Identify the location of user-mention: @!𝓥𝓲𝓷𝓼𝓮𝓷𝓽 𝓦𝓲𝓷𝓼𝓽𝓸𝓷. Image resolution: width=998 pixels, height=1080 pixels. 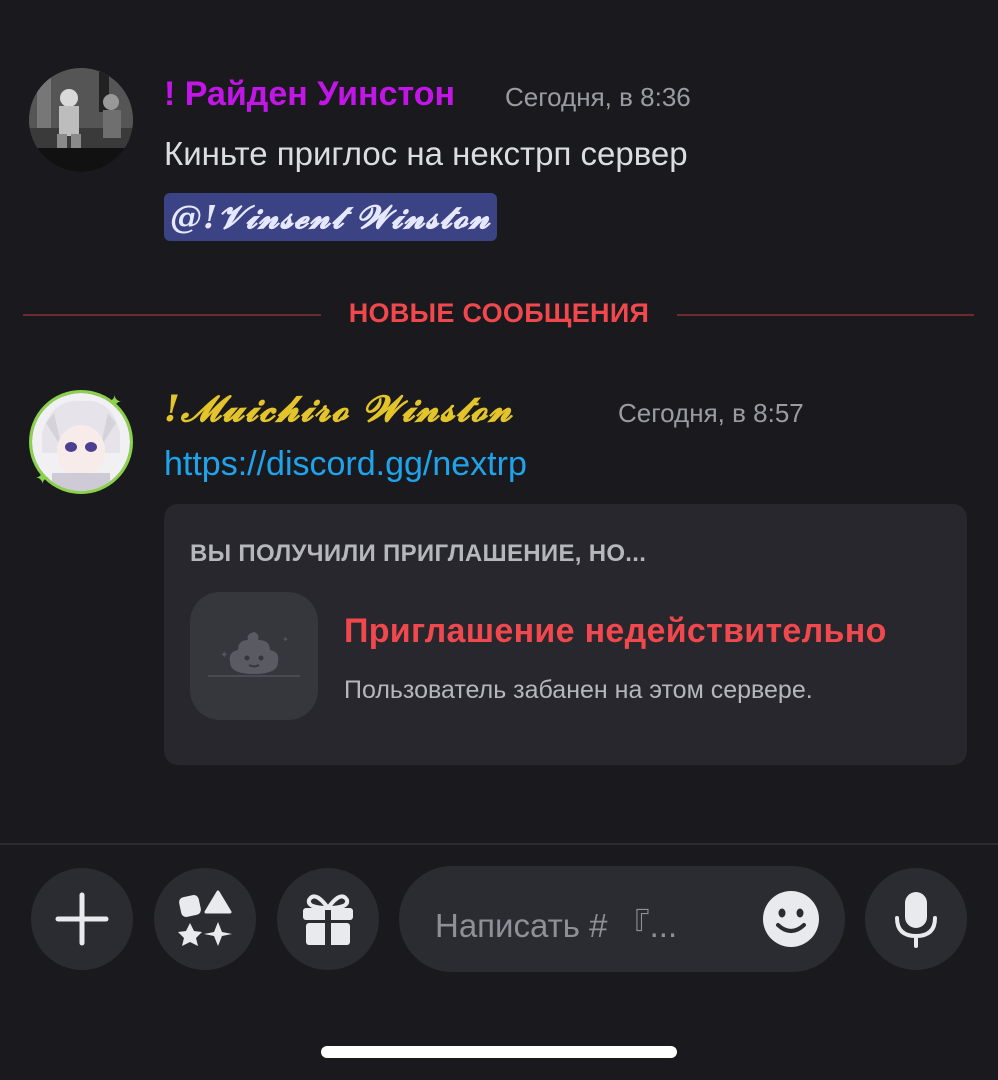
(331, 217).